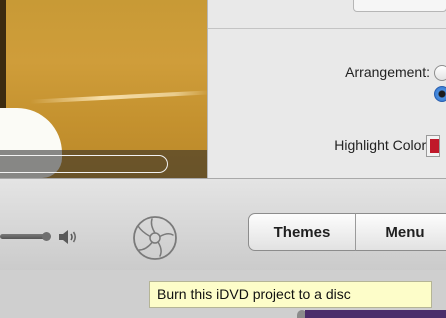 The height and width of the screenshot is (318, 446). Describe the element at coordinates (290, 294) in the screenshot. I see `burn-tooltip: Burn this iDVD project to a disc` at that location.